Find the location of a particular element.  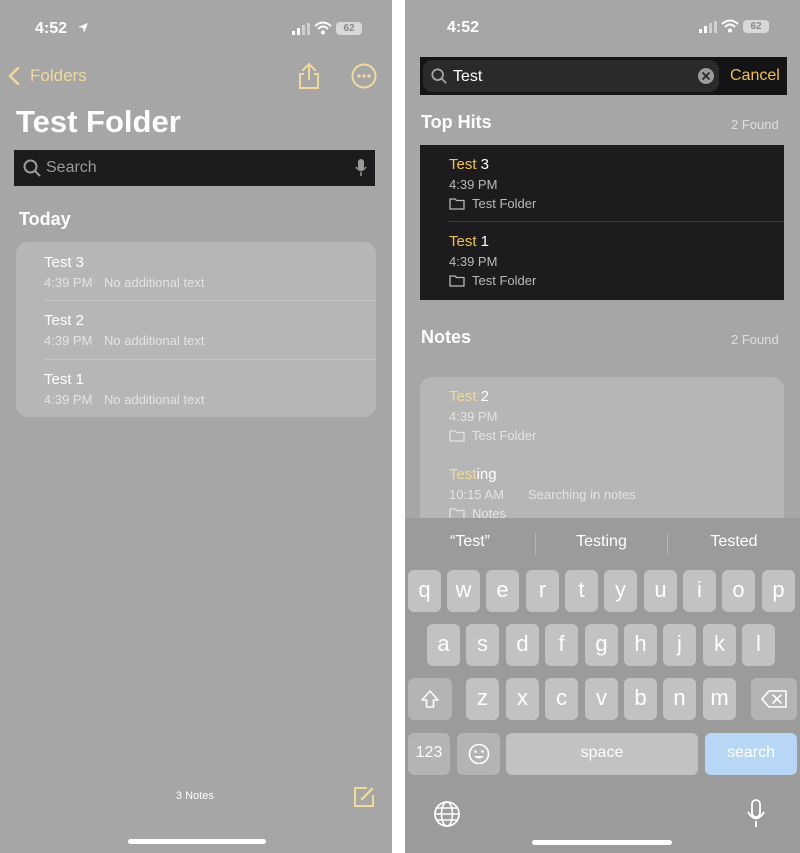

key-f: f is located at coordinates (561, 645).